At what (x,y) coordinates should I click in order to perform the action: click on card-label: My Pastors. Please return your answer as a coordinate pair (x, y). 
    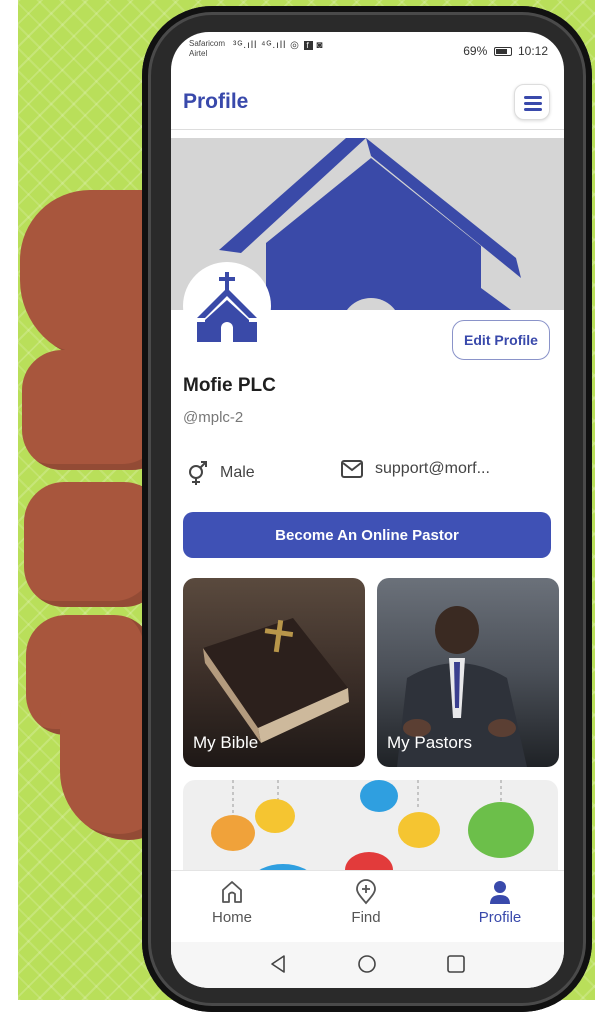
    Looking at the image, I should click on (430, 742).